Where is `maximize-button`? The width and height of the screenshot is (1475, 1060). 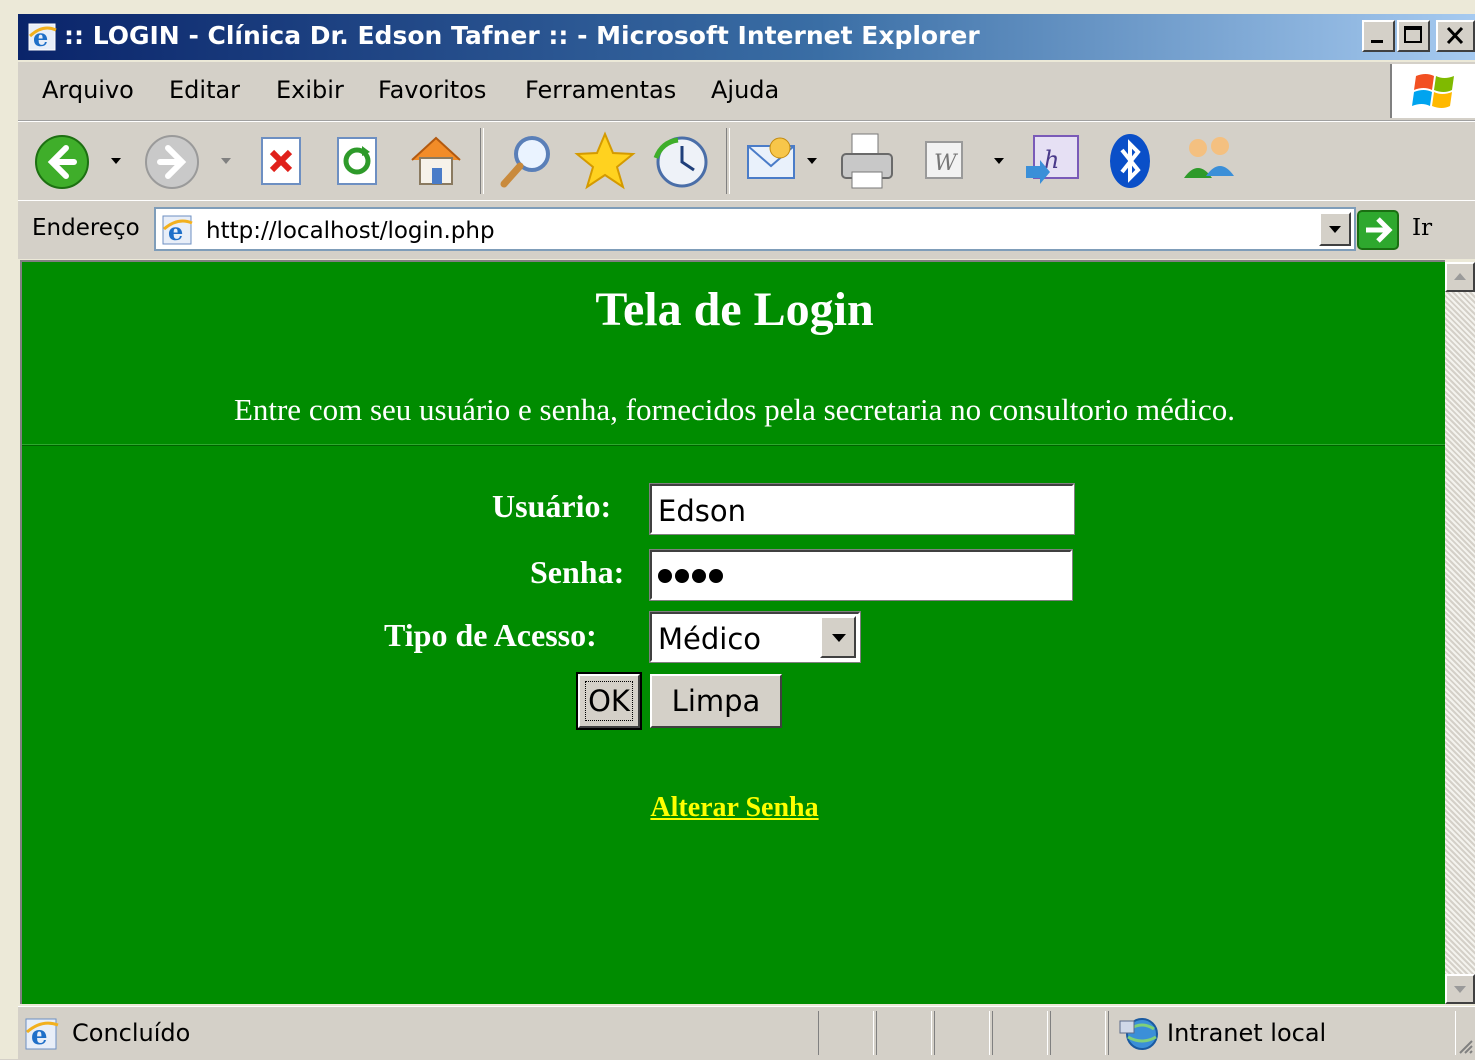
maximize-button is located at coordinates (1413, 36).